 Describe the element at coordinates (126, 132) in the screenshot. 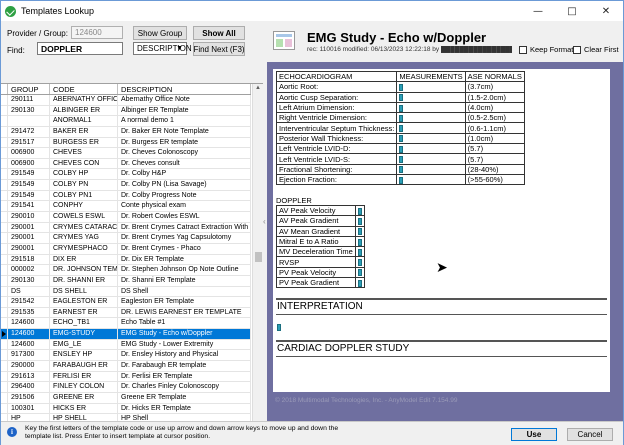

I see `table-row: 291472 BAKER ER Dr. Baker ER Note Template` at that location.